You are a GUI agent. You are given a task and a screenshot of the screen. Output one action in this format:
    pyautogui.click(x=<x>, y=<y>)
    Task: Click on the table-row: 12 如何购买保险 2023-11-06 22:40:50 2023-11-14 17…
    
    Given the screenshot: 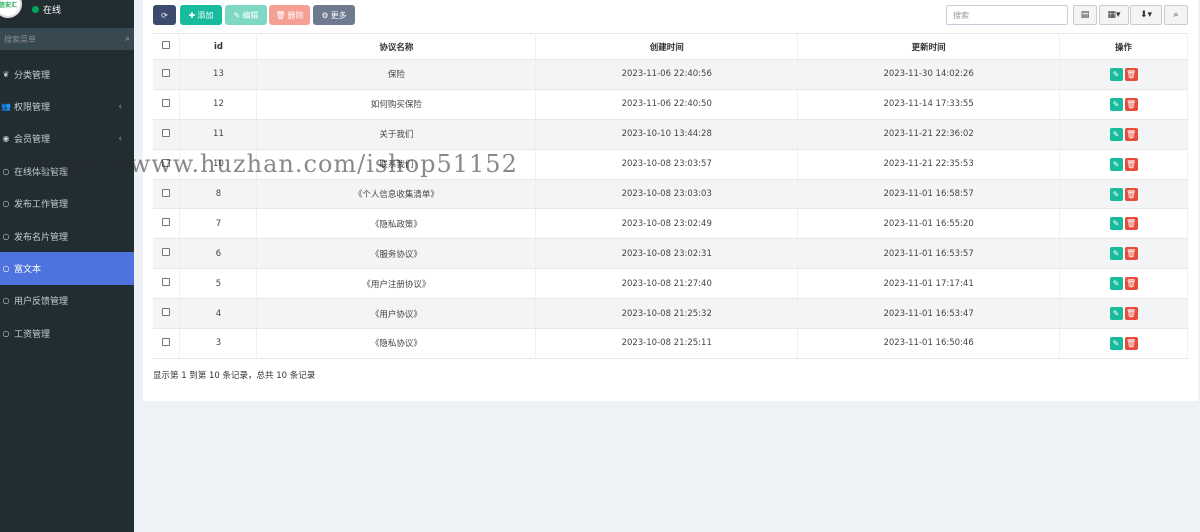 What is the action you would take?
    pyautogui.click(x=670, y=104)
    